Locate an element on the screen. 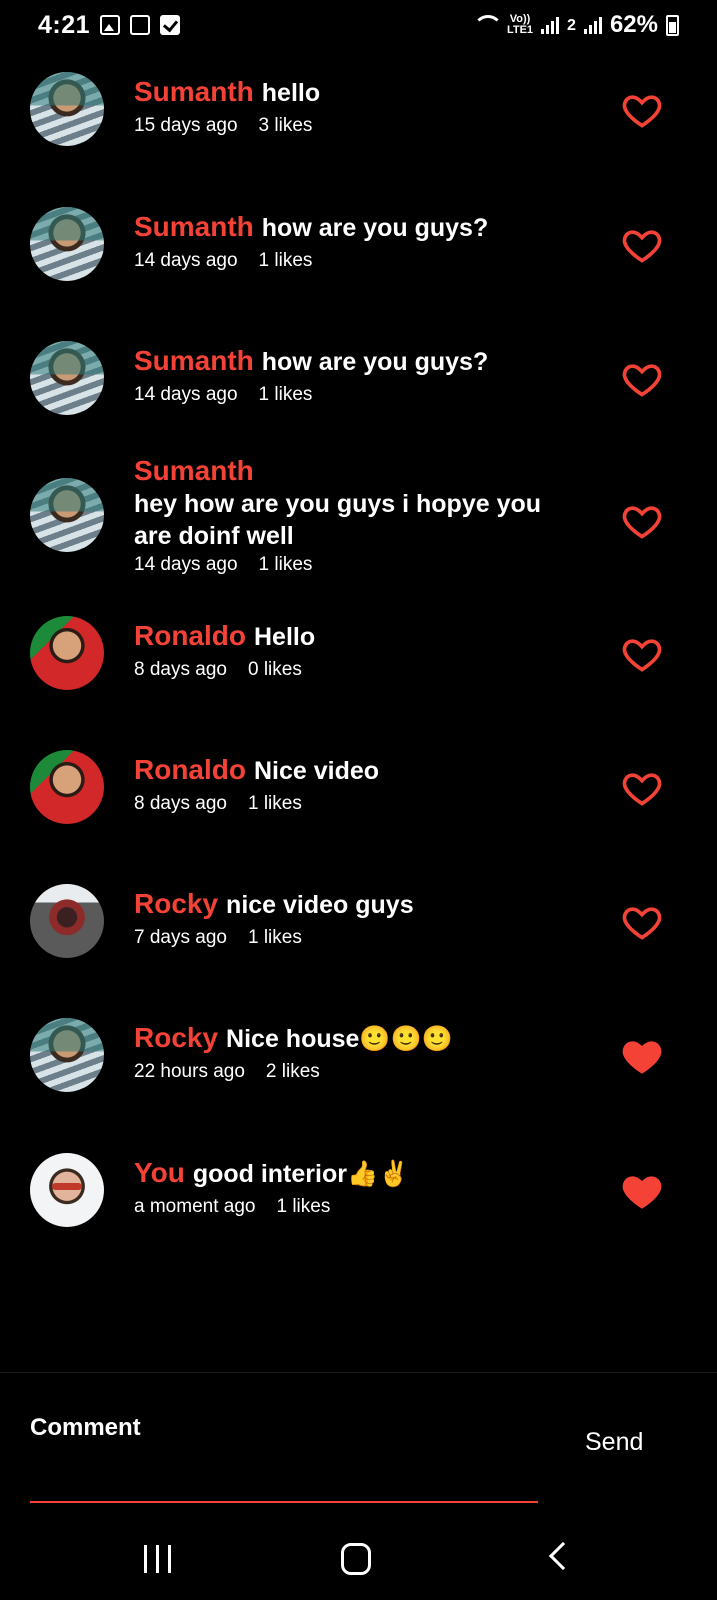 The image size is (717, 1600). battery-icon is located at coordinates (672, 25).